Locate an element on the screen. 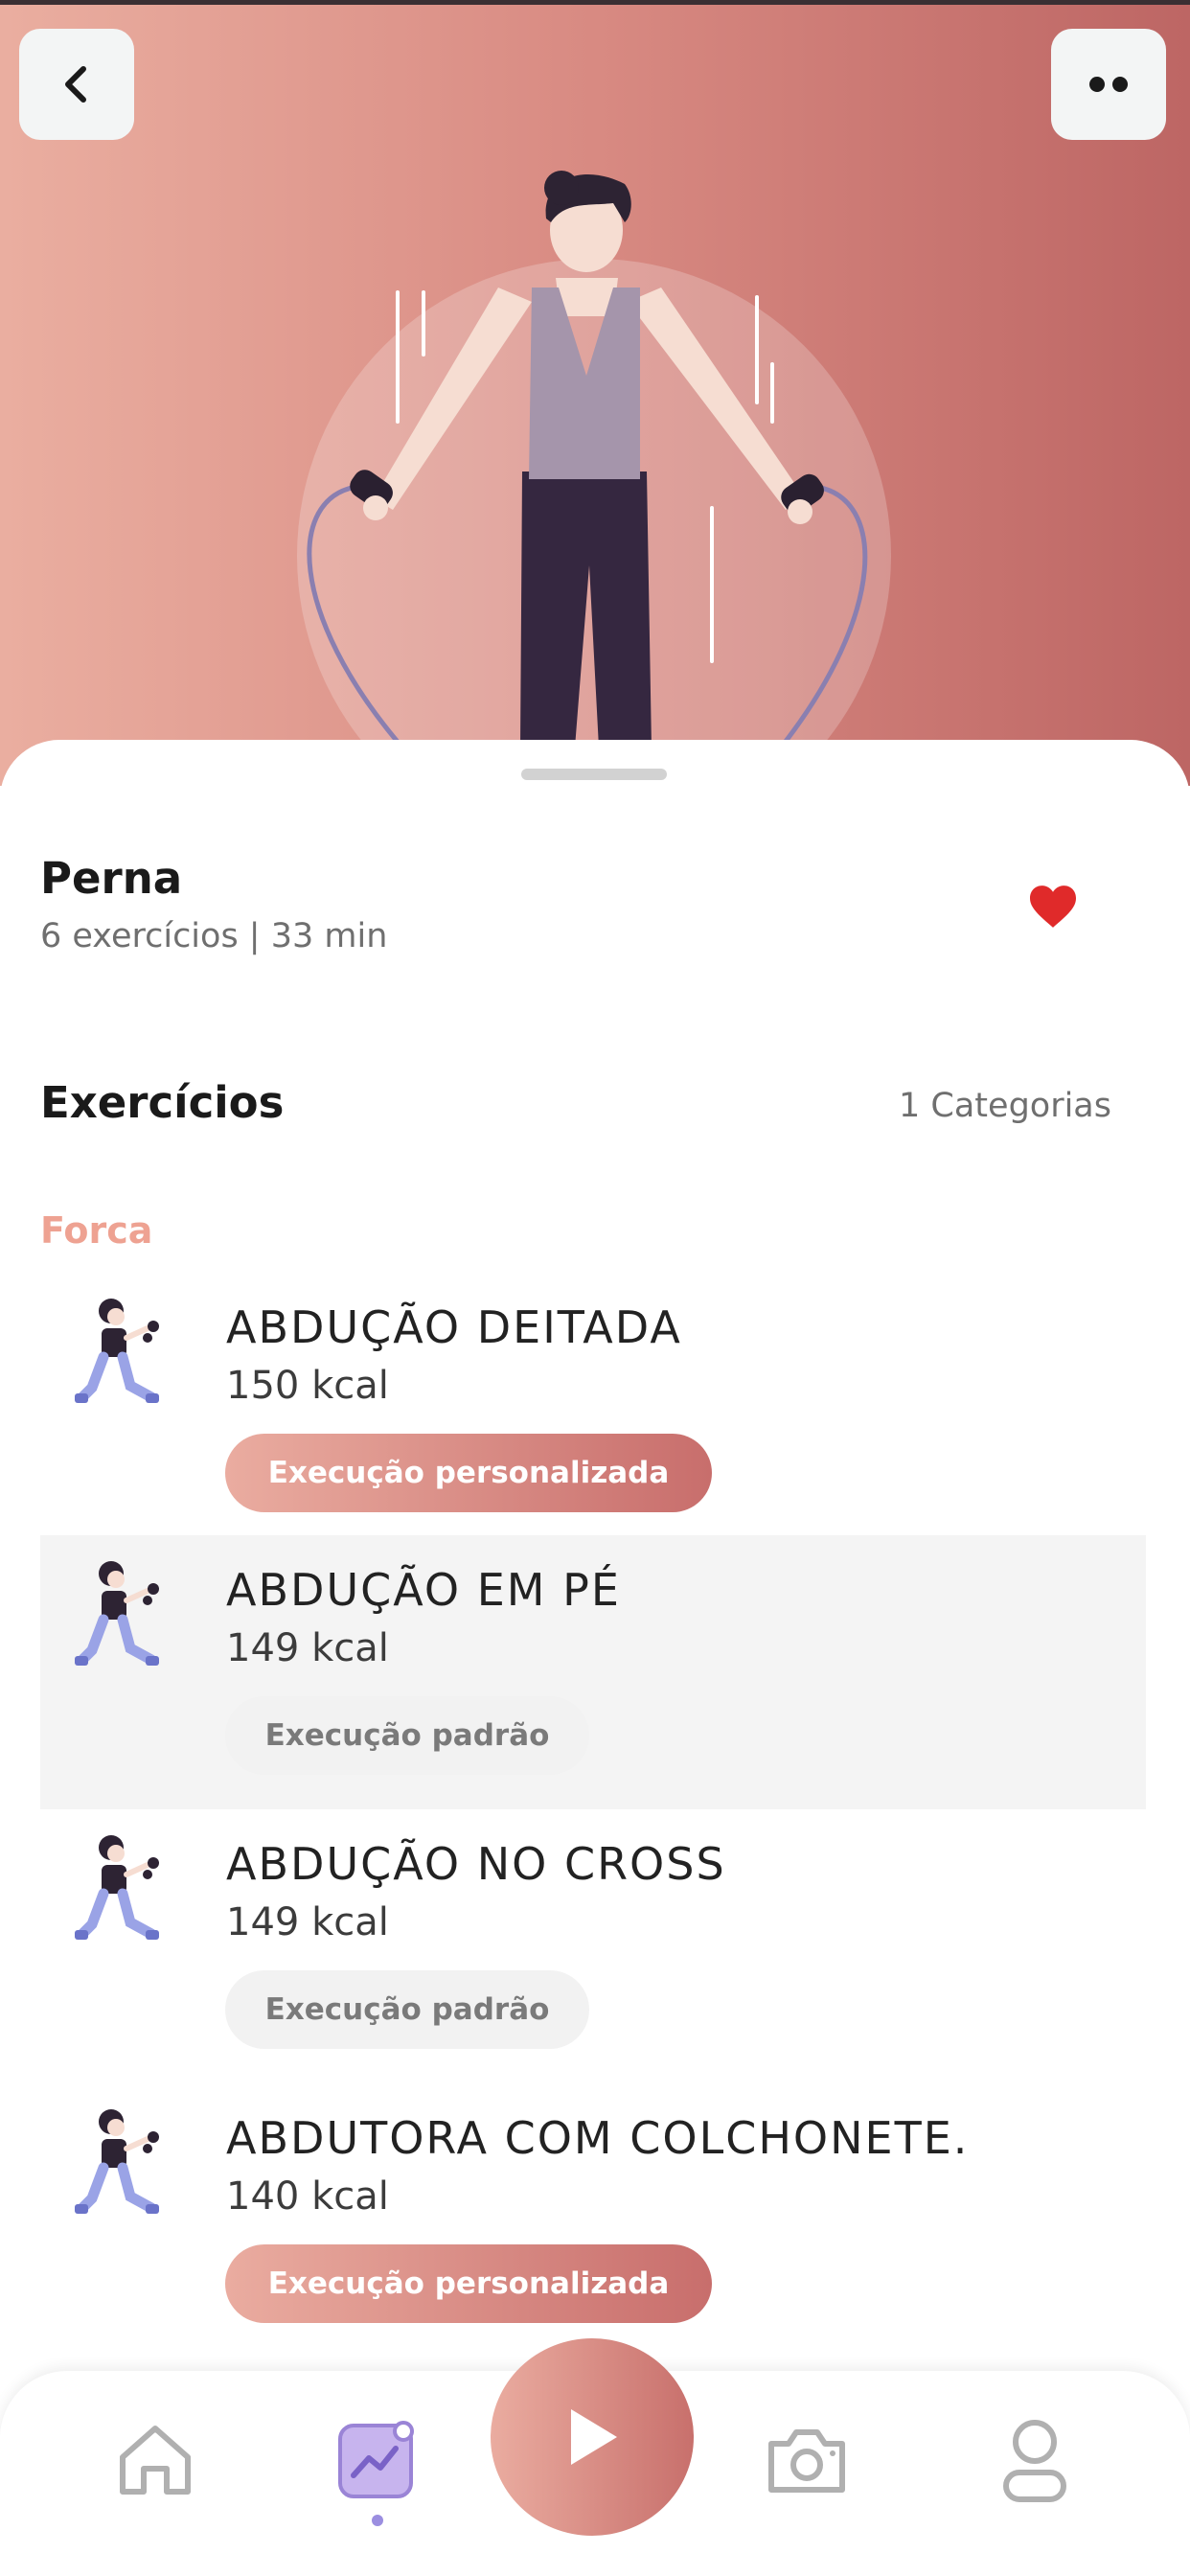 Image resolution: width=1190 pixels, height=2576 pixels. nav-active-indicator is located at coordinates (378, 2520).